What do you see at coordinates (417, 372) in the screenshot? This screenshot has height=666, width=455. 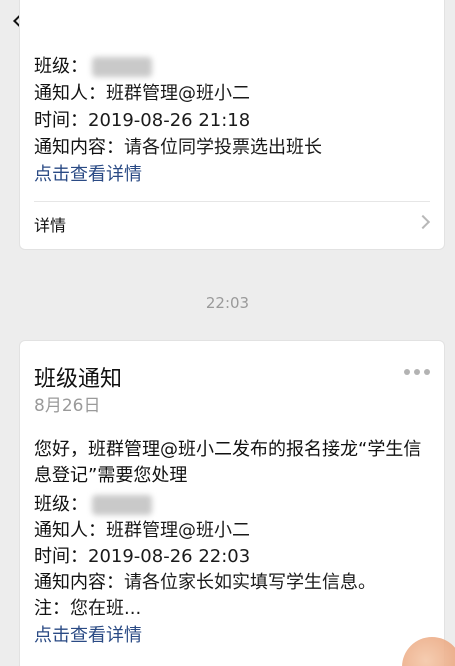 I see `more-dots-icon` at bounding box center [417, 372].